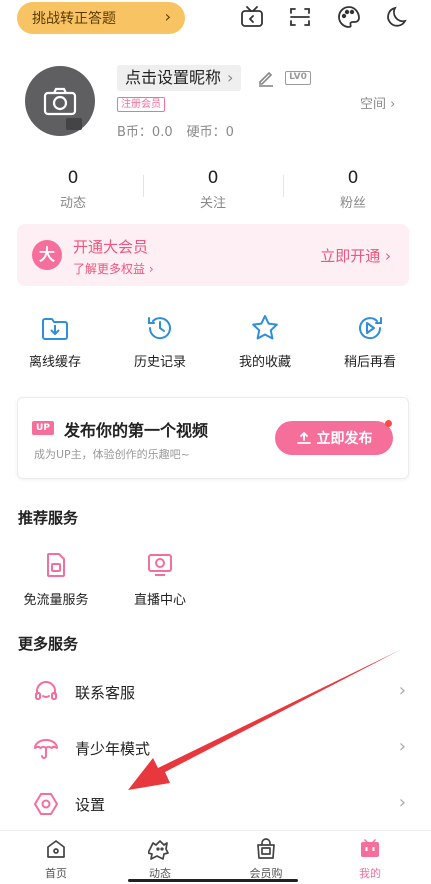  Describe the element at coordinates (112, 454) in the screenshot. I see `upload-subtitle: 成为UP主，体验创作的乐趣吧~` at that location.